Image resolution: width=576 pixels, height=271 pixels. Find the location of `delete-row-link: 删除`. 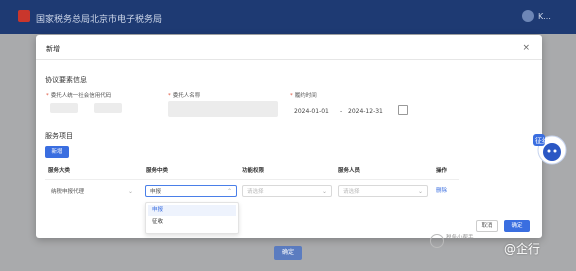

delete-row-link: 删除 is located at coordinates (441, 191).